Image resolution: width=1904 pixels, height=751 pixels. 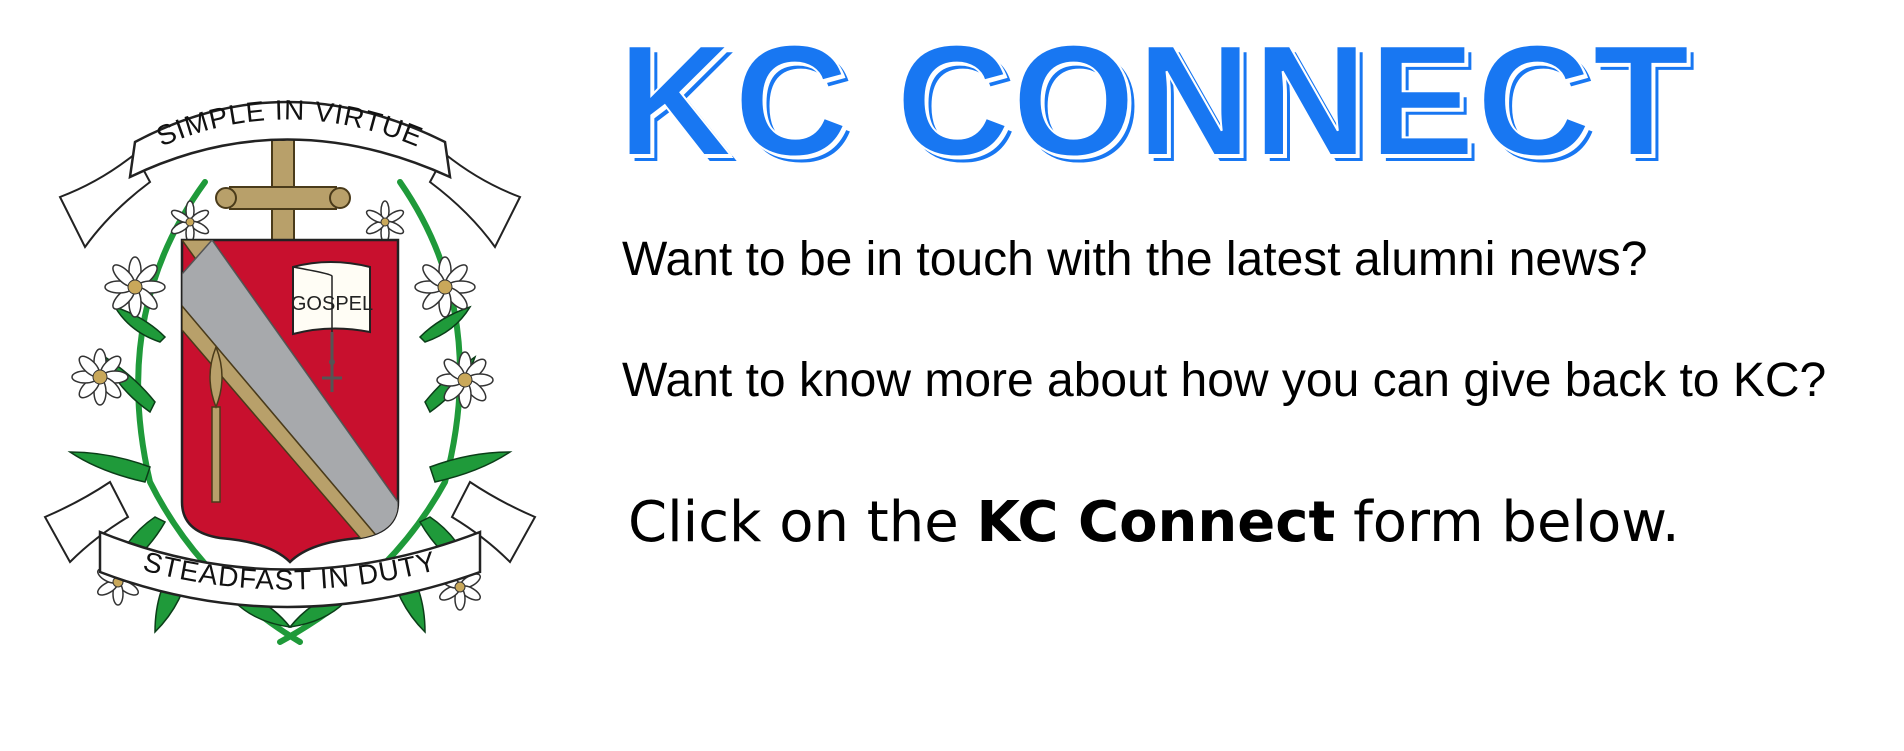 What do you see at coordinates (793, 522) in the screenshot?
I see `cta-prefix: Click on the` at bounding box center [793, 522].